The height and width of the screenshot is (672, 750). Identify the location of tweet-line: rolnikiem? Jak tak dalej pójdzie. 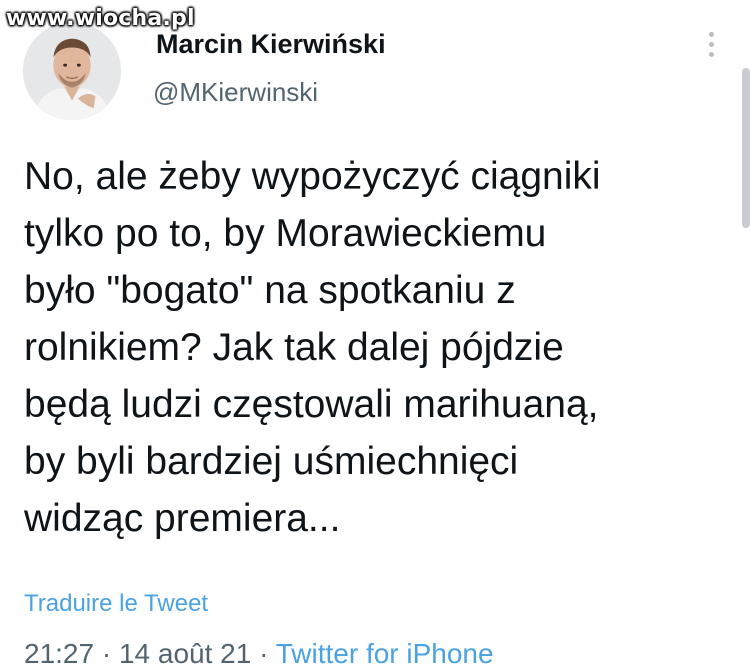
(294, 347).